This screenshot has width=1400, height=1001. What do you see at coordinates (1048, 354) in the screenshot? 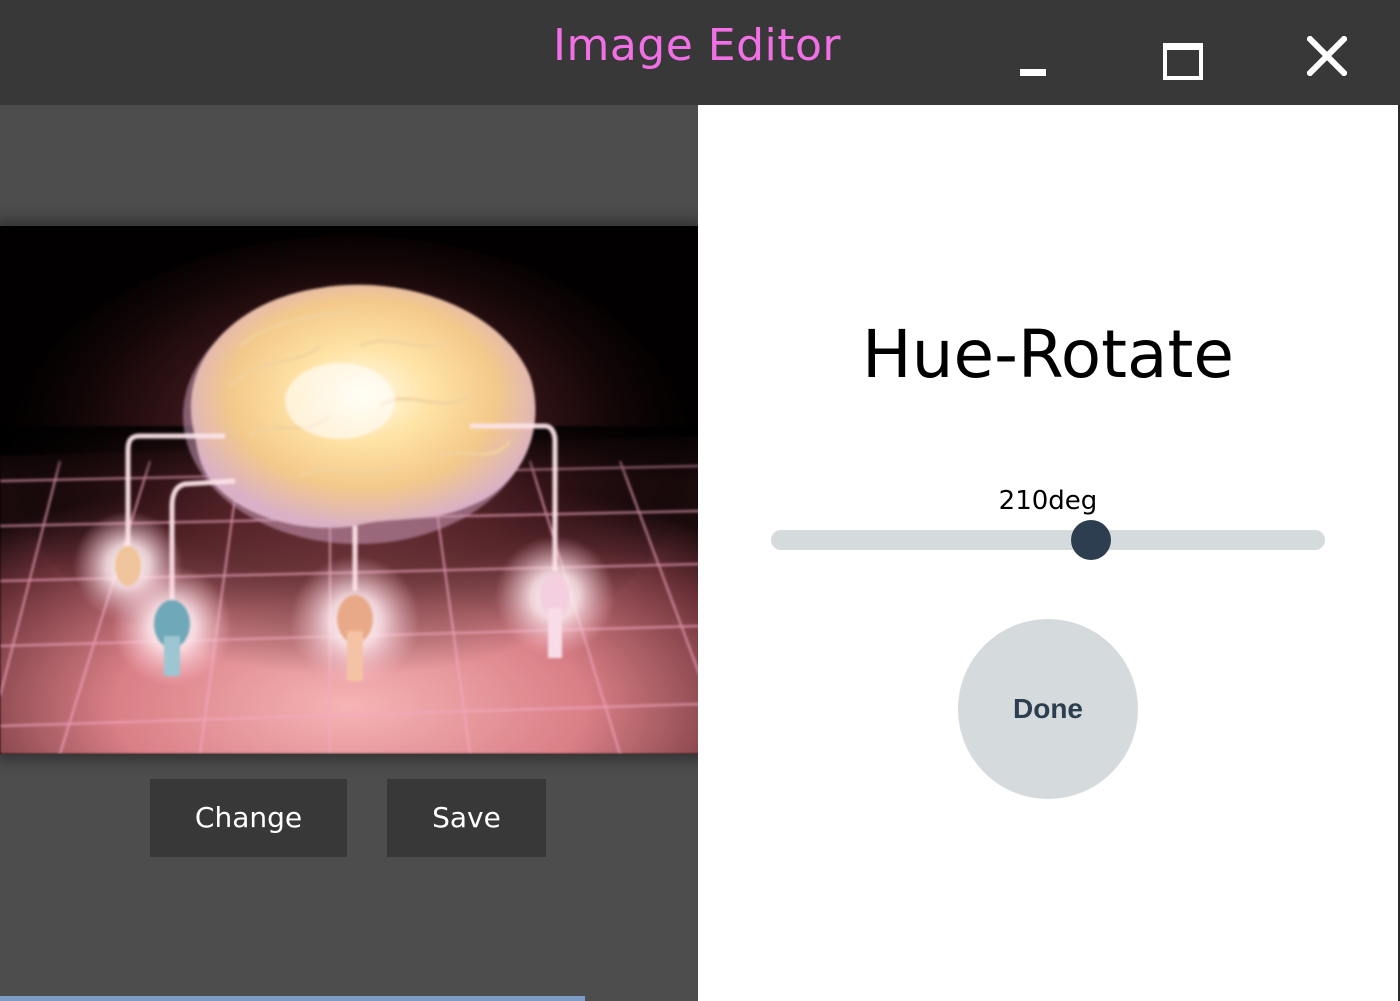
I see `filter-title: Hue-Rotate` at bounding box center [1048, 354].